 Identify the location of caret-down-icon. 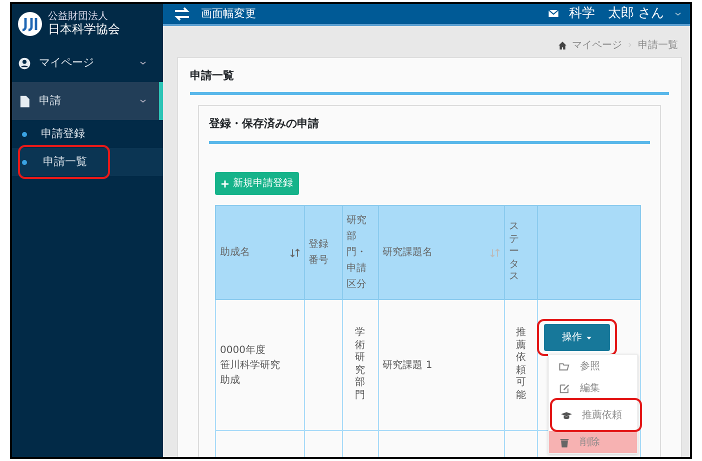
(589, 337).